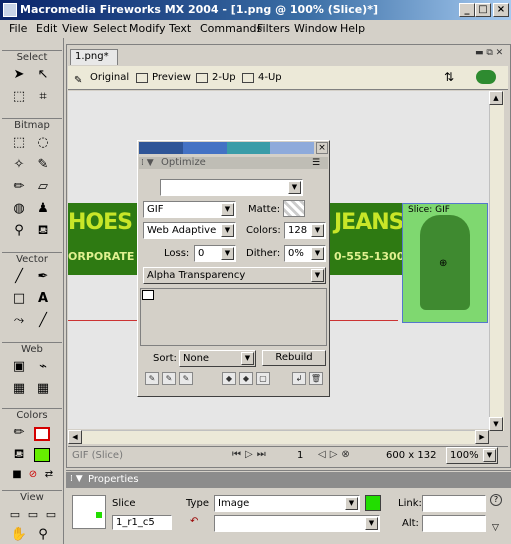 This screenshot has width=511, height=544. What do you see at coordinates (43, 143) in the screenshot?
I see `lasso-icon: ◌` at bounding box center [43, 143].